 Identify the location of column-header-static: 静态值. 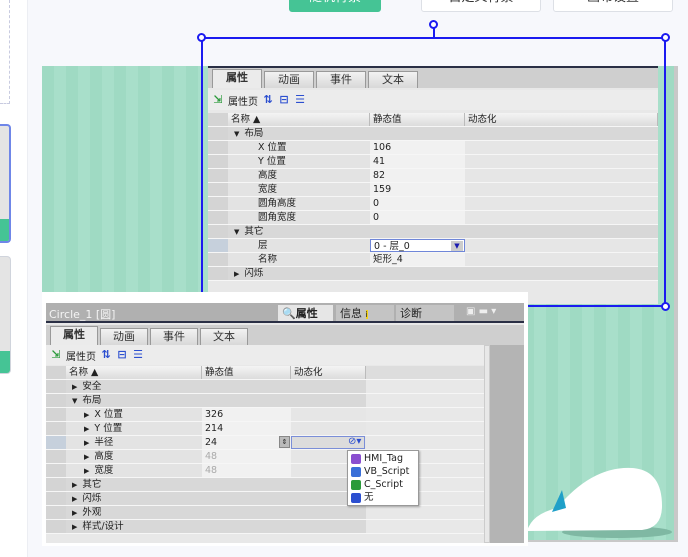
(246, 372).